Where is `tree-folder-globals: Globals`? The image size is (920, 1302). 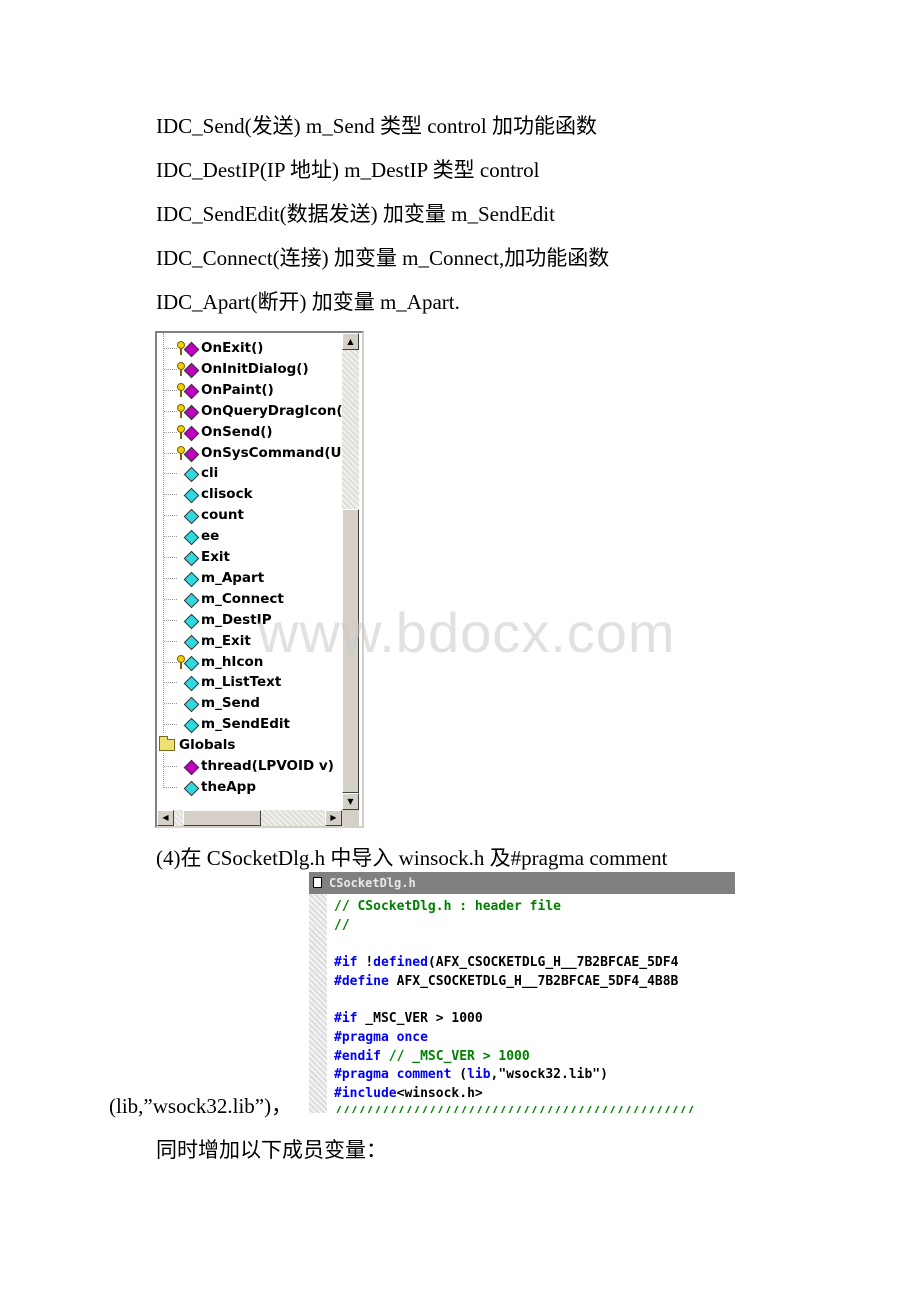 tree-folder-globals: Globals is located at coordinates (249, 745).